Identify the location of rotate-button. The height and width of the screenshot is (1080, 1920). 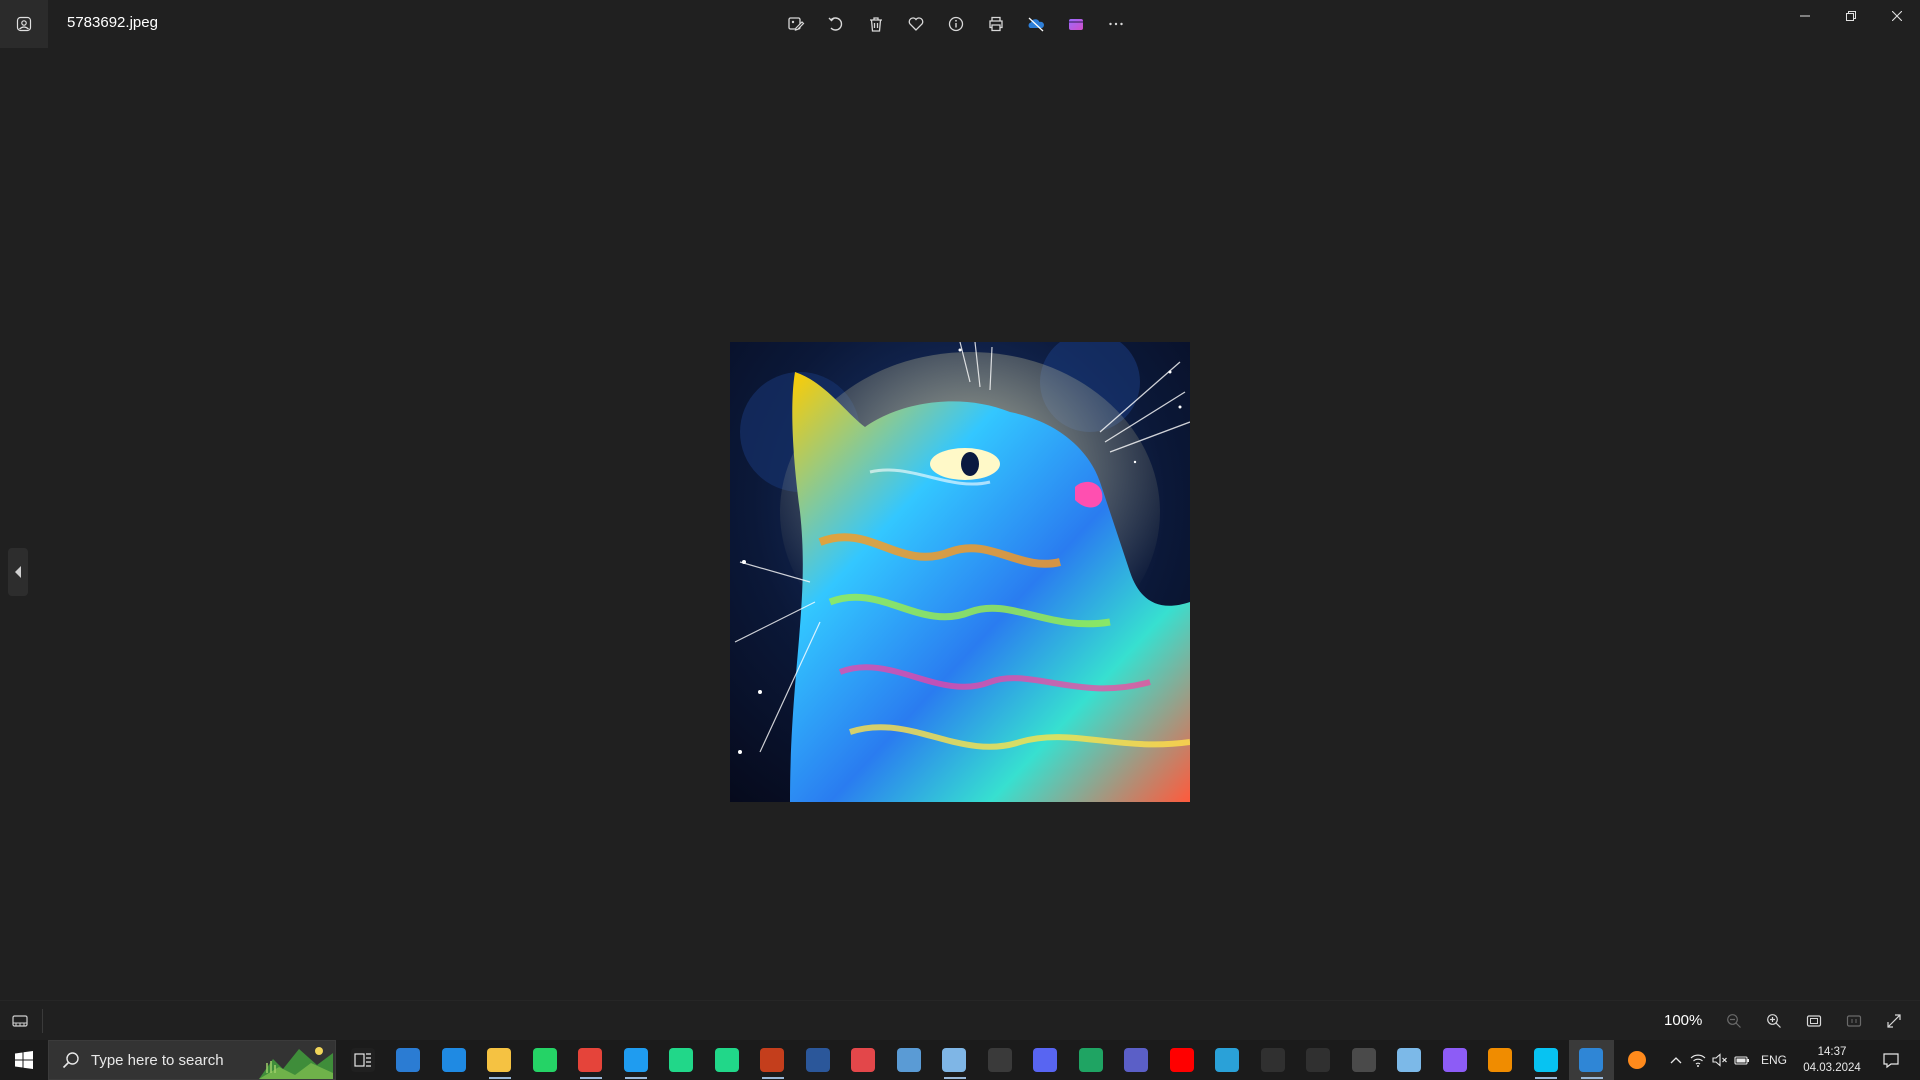
(836, 24).